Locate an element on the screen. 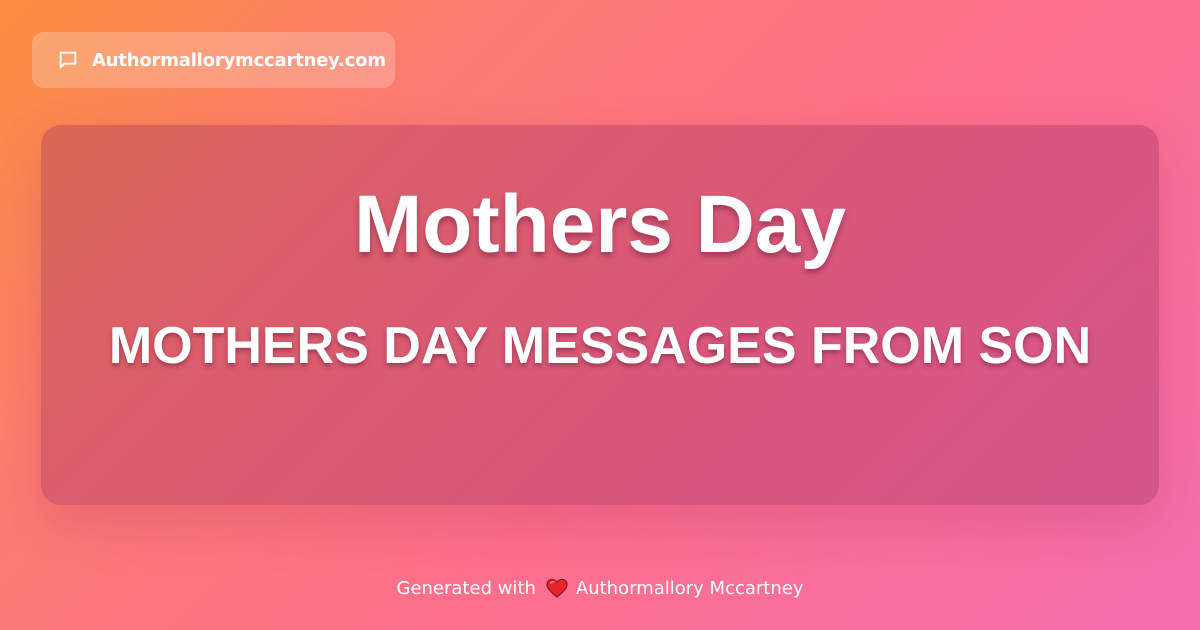  chat-bubble-icon is located at coordinates (68, 60).